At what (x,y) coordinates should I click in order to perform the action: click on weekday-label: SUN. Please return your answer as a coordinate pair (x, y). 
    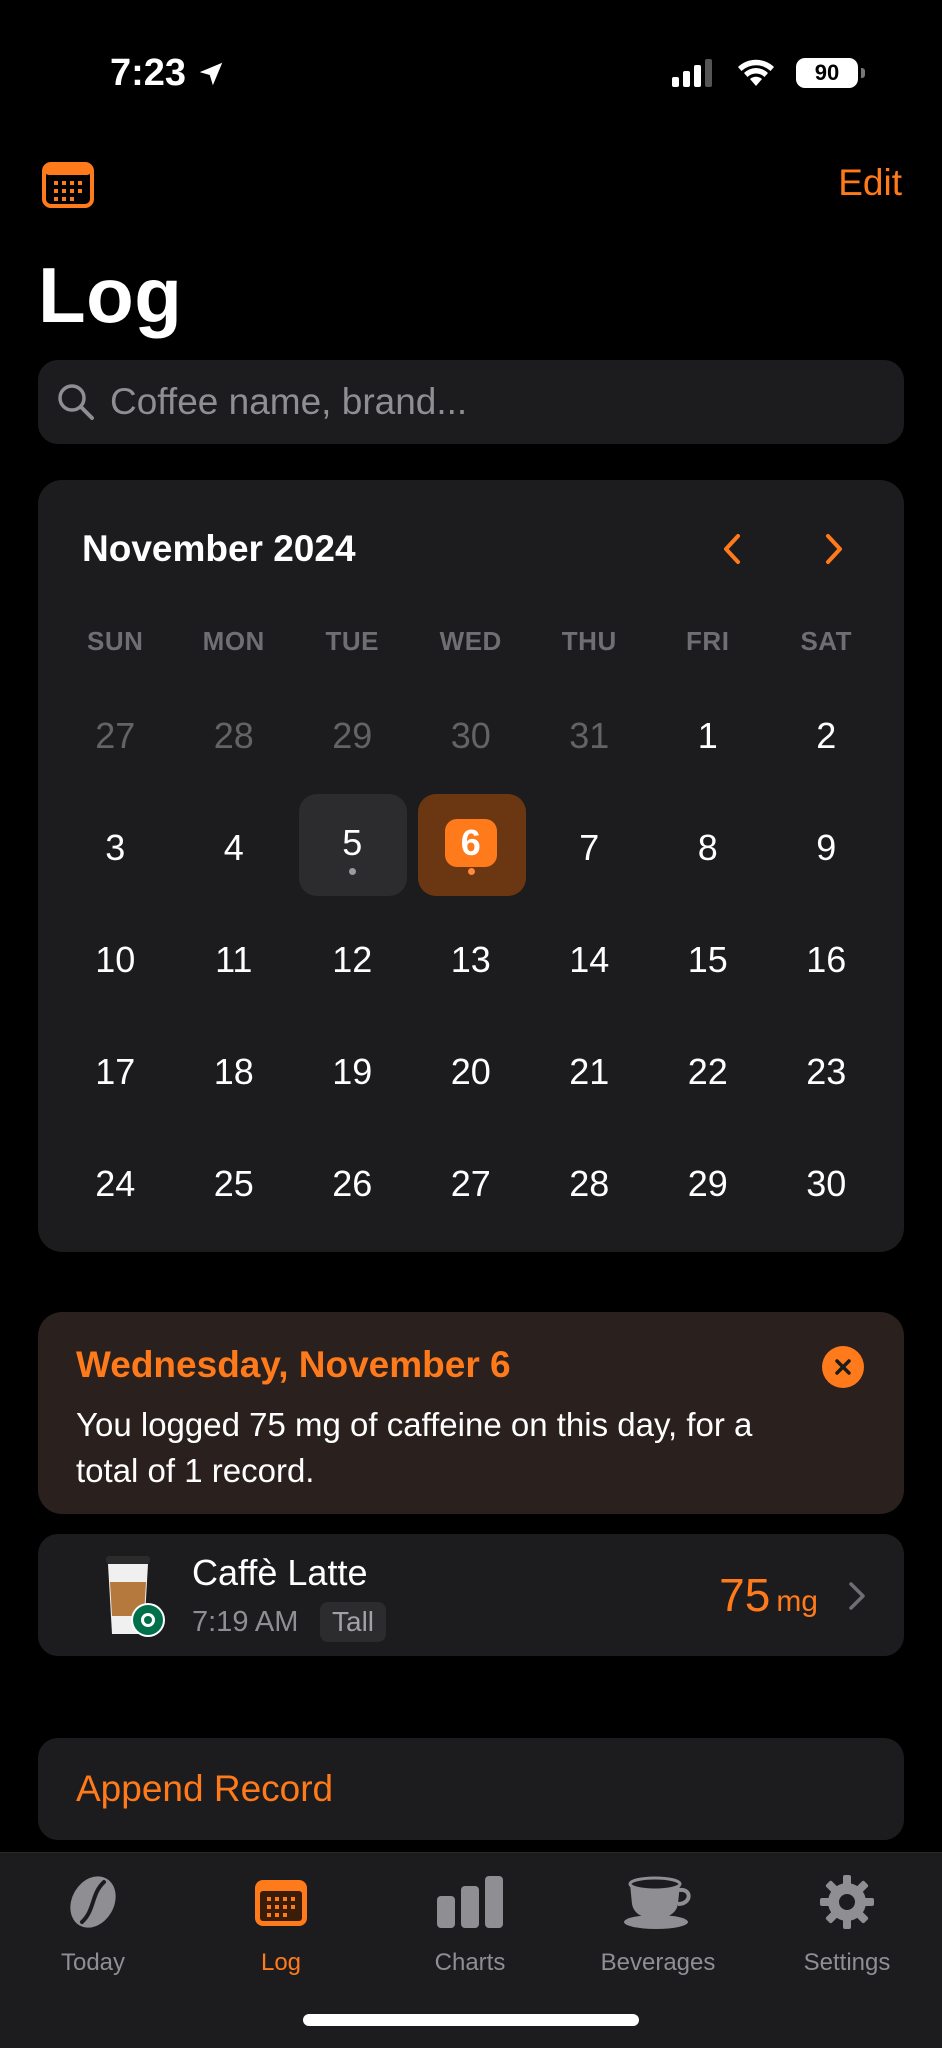
    Looking at the image, I should click on (115, 641).